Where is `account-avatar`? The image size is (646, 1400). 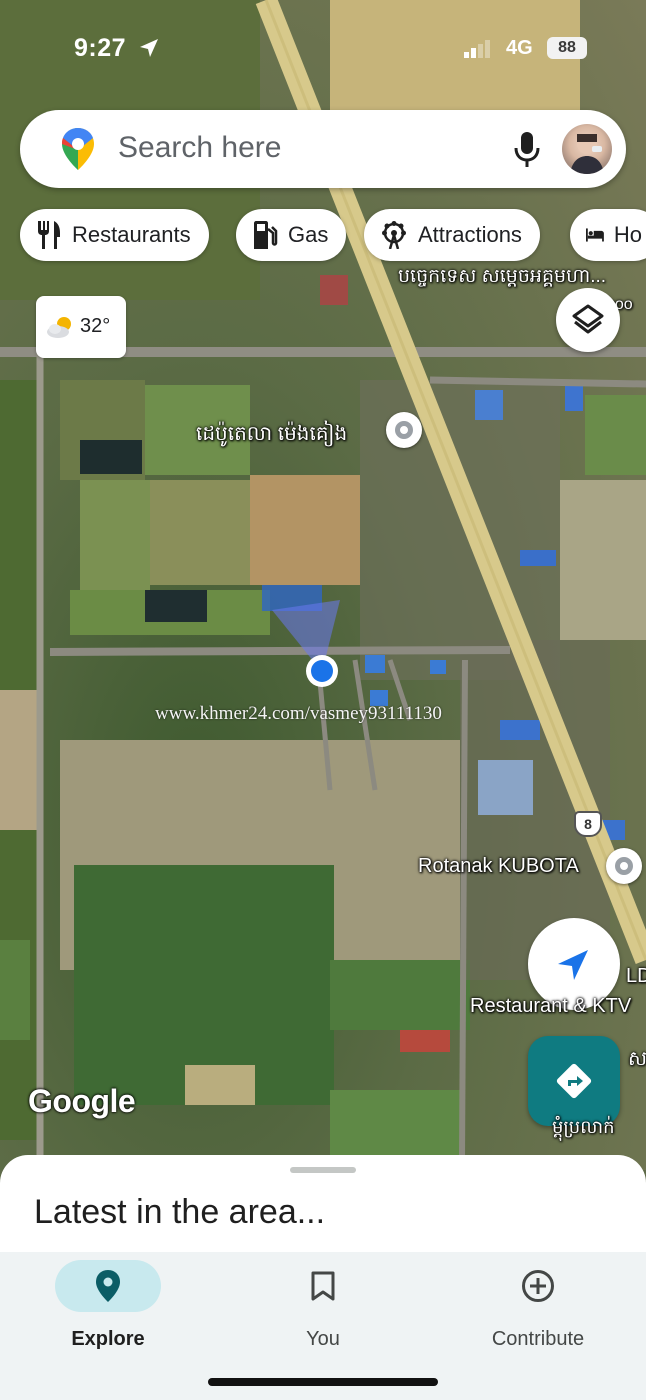 account-avatar is located at coordinates (587, 149).